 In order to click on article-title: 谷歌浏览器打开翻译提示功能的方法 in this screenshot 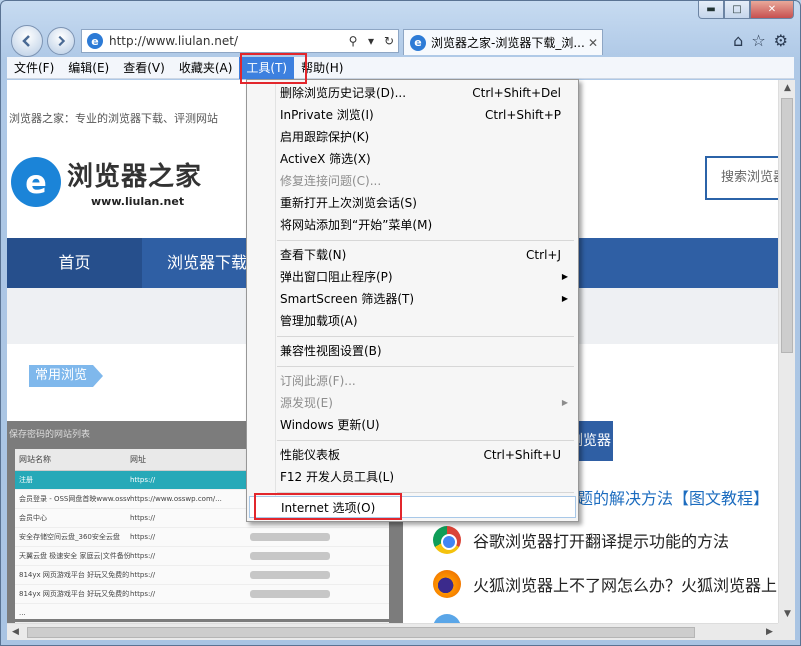, I will do `click(601, 540)`.